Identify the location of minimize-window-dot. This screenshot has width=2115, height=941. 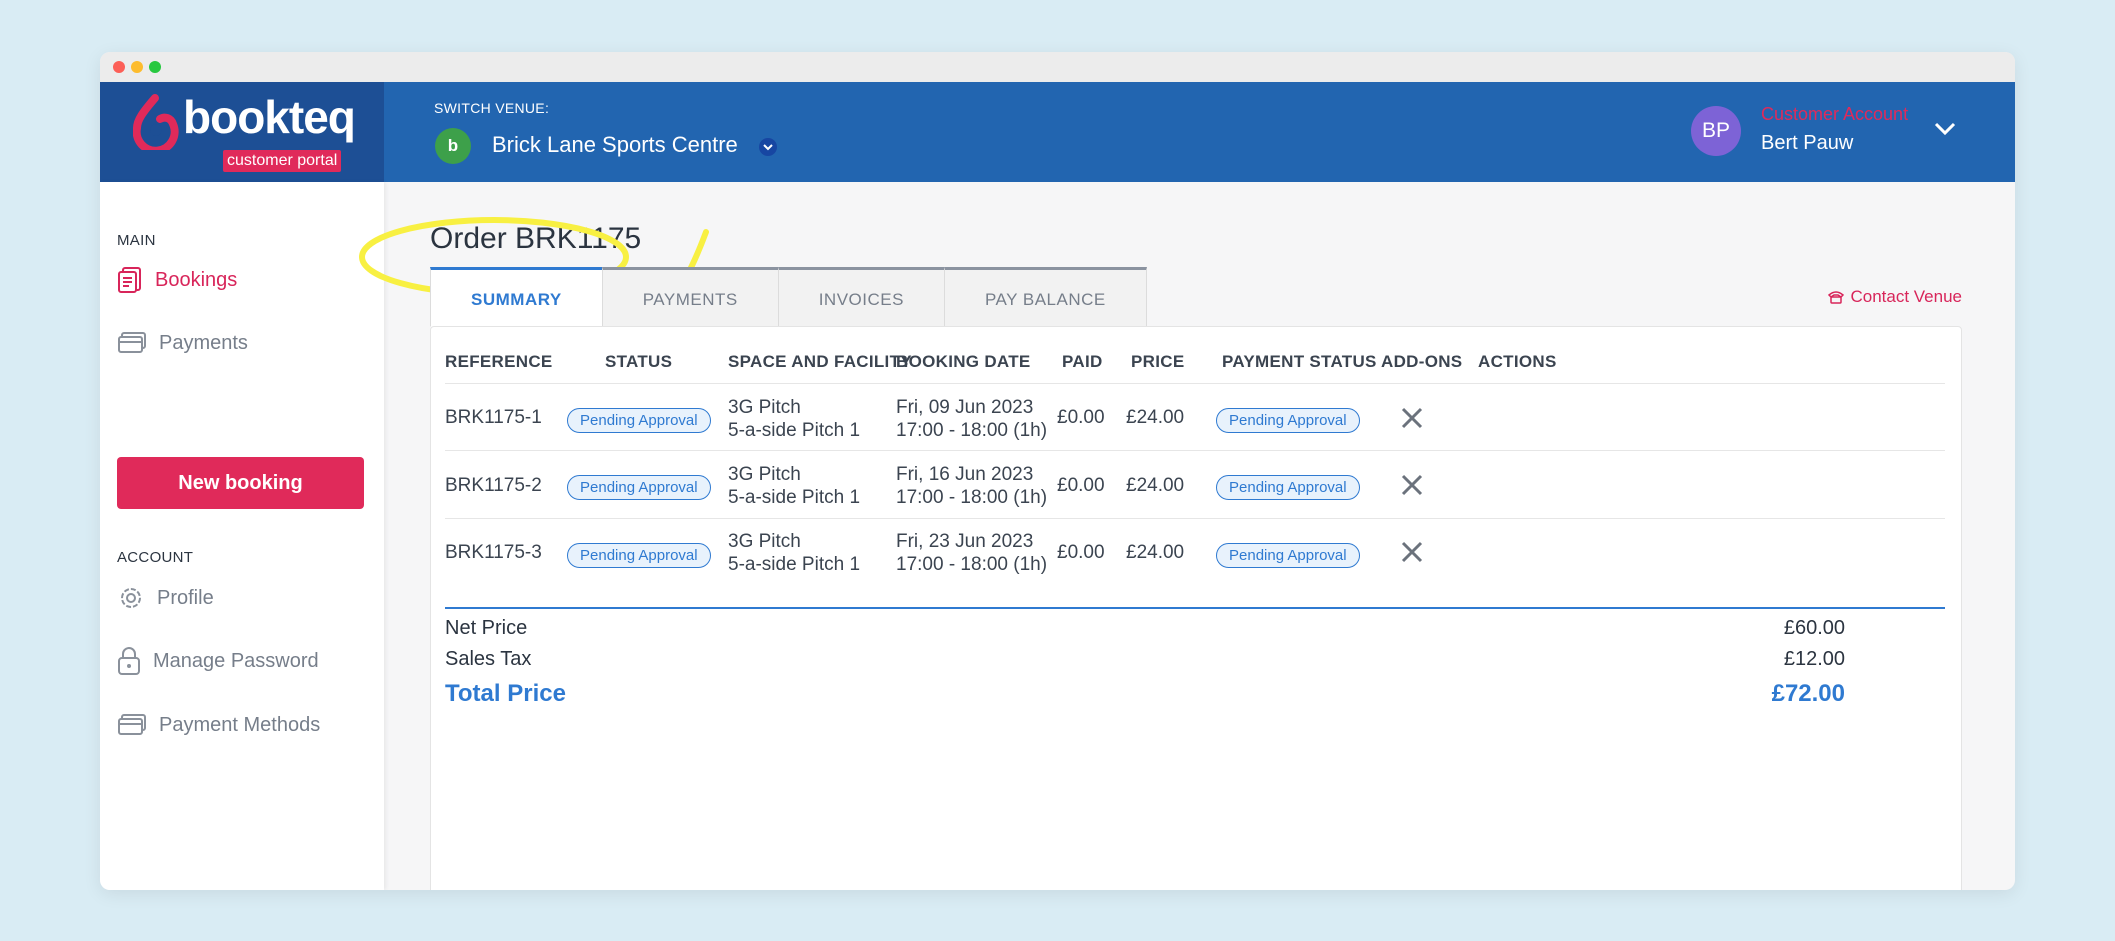
(137, 67).